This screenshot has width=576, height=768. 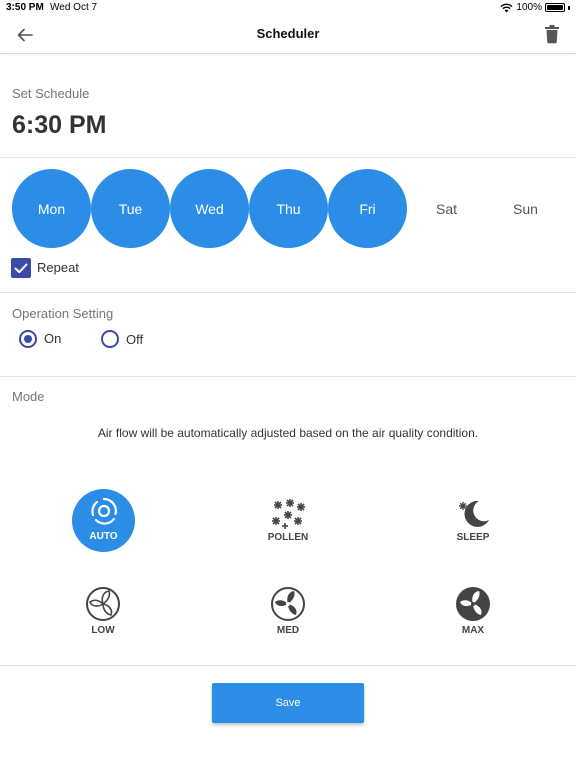 What do you see at coordinates (473, 630) in the screenshot?
I see `max-mode-label: MAX` at bounding box center [473, 630].